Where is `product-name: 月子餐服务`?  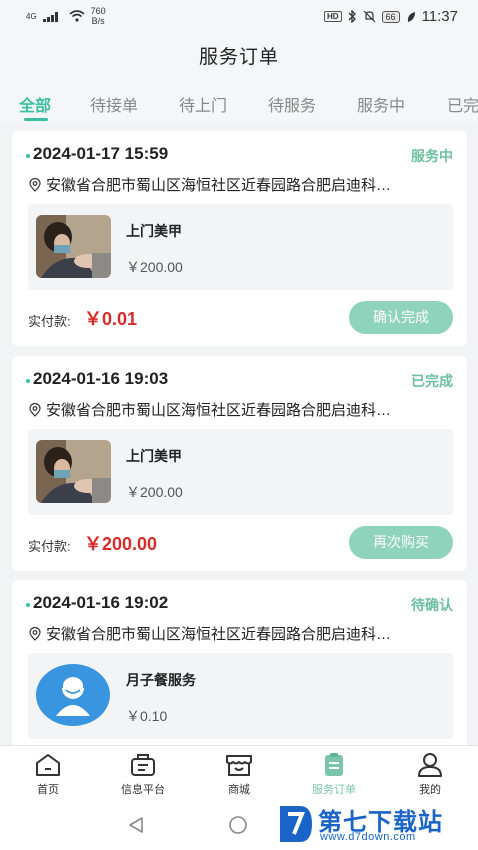 product-name: 月子餐服务 is located at coordinates (161, 680).